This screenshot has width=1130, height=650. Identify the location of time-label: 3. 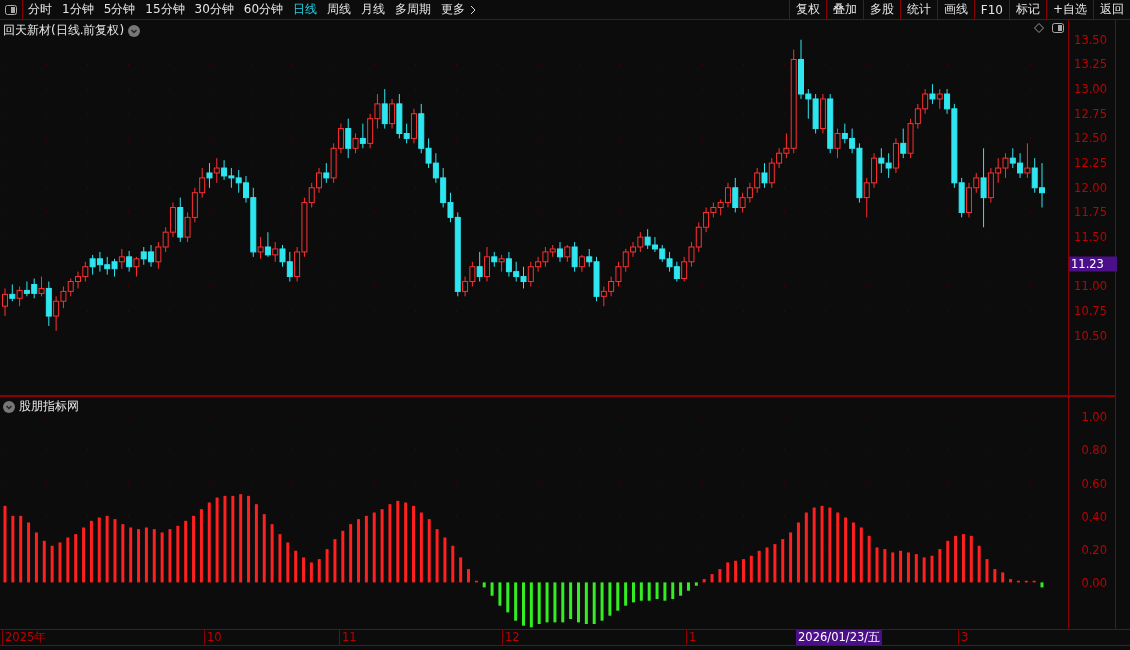
(963, 637).